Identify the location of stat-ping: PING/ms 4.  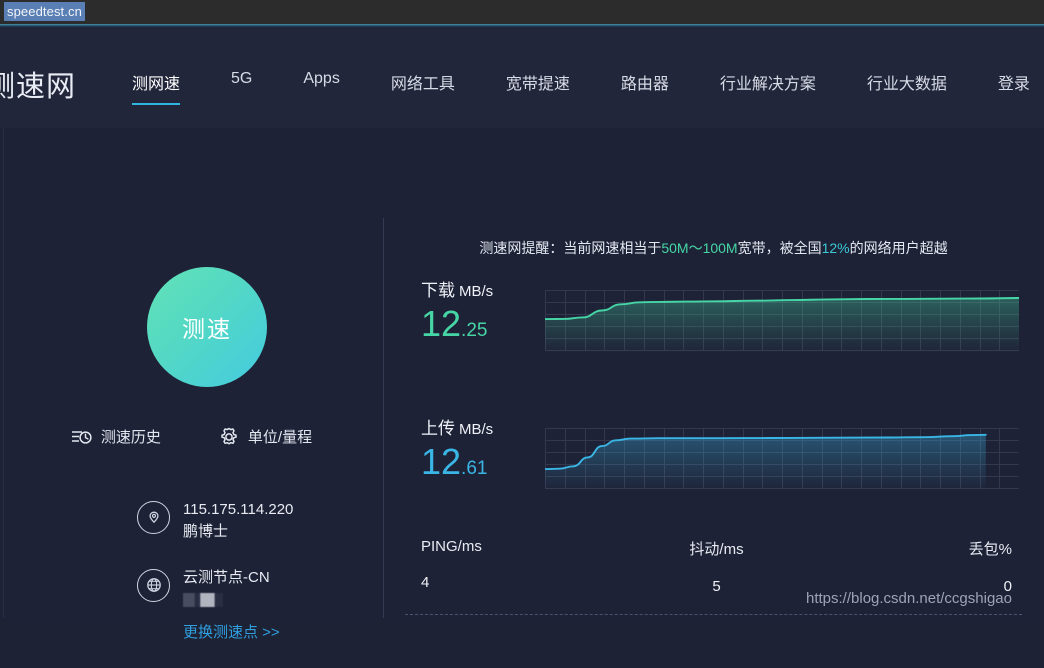
(500, 566).